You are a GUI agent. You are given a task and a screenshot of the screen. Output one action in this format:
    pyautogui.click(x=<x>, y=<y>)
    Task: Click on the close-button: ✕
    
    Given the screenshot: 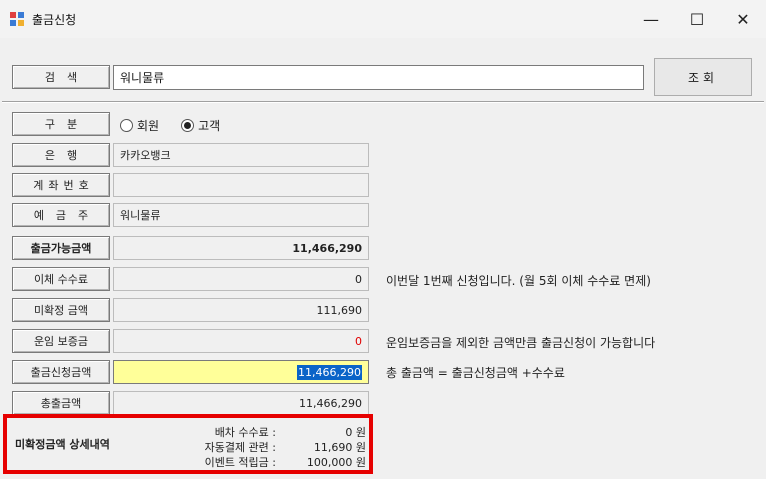 What is the action you would take?
    pyautogui.click(x=743, y=19)
    